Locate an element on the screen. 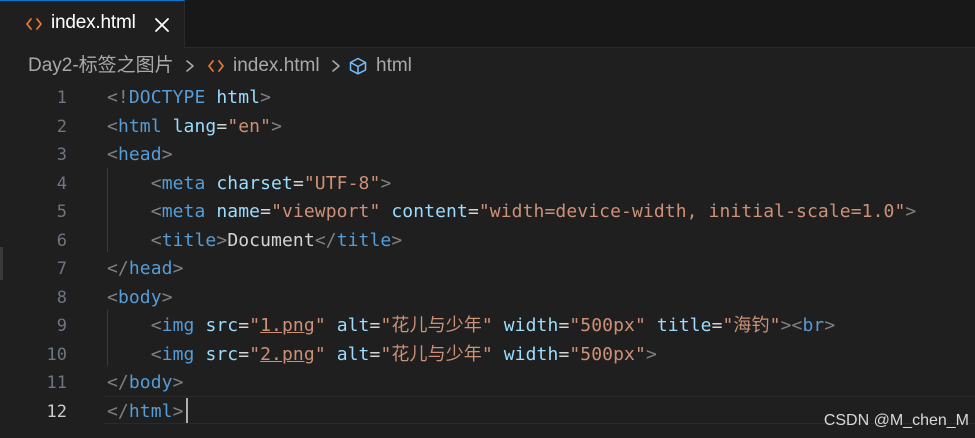 The image size is (975, 438). code-line: </html> is located at coordinates (145, 412).